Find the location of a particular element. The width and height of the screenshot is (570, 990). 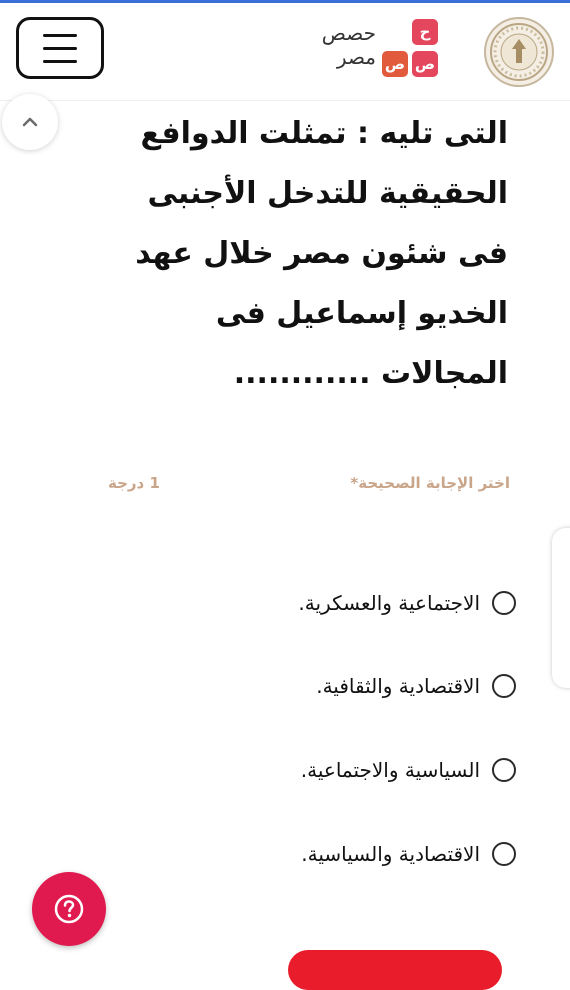

answer-prompt: اختر الإجابة الصحيحة* is located at coordinates (430, 483).